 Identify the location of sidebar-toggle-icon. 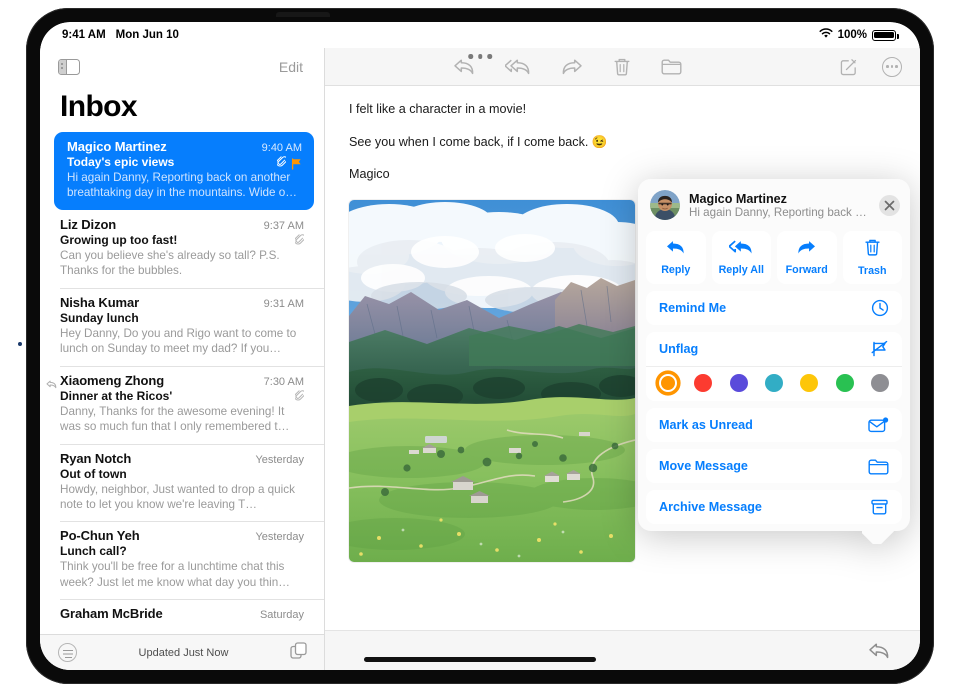
(69, 67).